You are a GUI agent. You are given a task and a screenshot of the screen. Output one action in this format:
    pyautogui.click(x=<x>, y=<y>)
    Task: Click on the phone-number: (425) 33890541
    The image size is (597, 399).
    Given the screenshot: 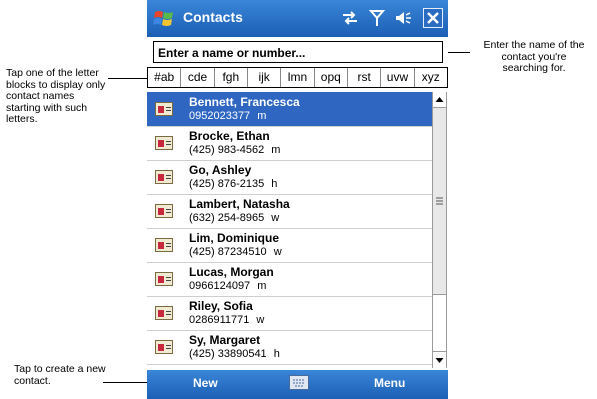 What is the action you would take?
    pyautogui.click(x=228, y=354)
    